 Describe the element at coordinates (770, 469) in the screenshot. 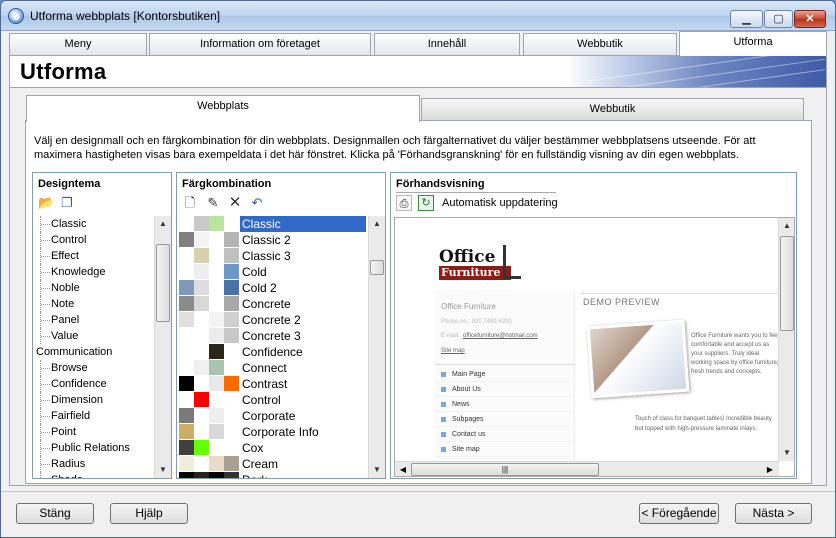

I see `scroll-right-icon: ▶` at that location.